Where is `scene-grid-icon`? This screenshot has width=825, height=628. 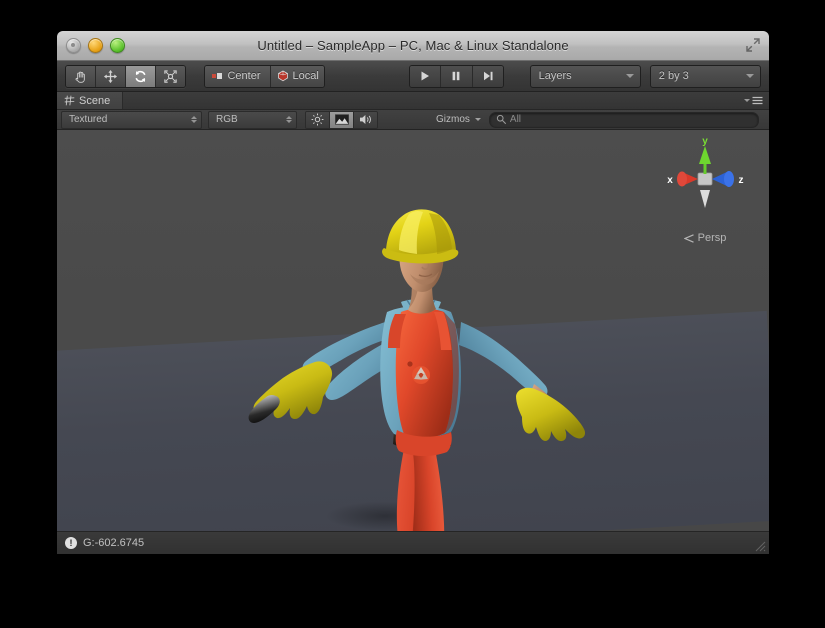
scene-grid-icon is located at coordinates (69, 100).